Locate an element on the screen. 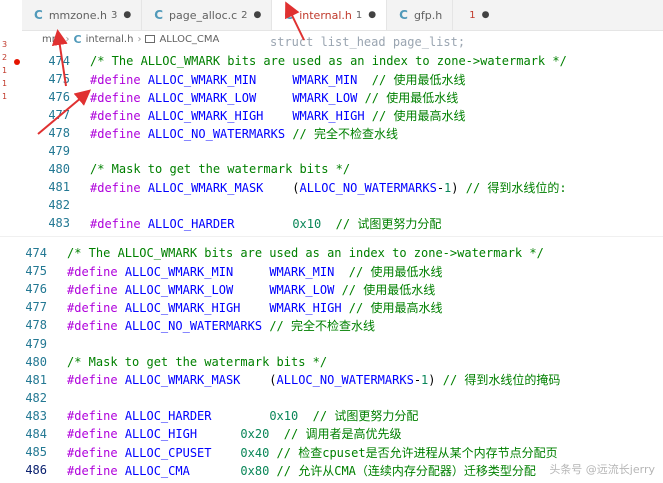  line-number: 486 is located at coordinates (36, 470).